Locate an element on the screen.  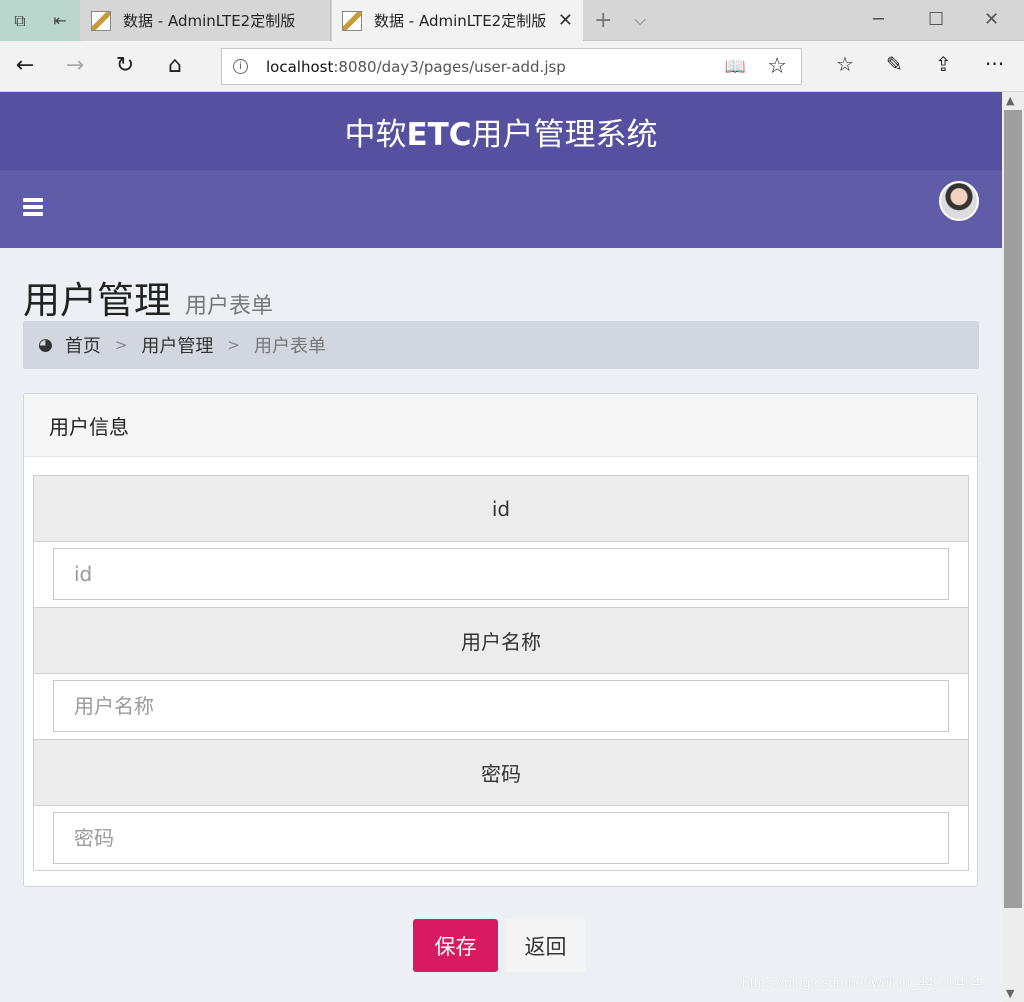
scroll-up-arrow-icon: ▲ is located at coordinates (1010, 100).